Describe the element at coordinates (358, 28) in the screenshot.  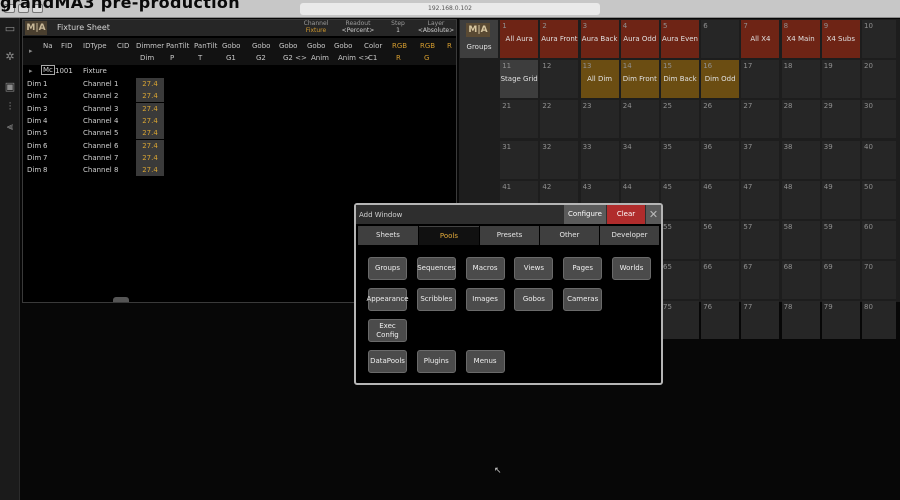
I see `readout-button: Readout <Percent>` at that location.